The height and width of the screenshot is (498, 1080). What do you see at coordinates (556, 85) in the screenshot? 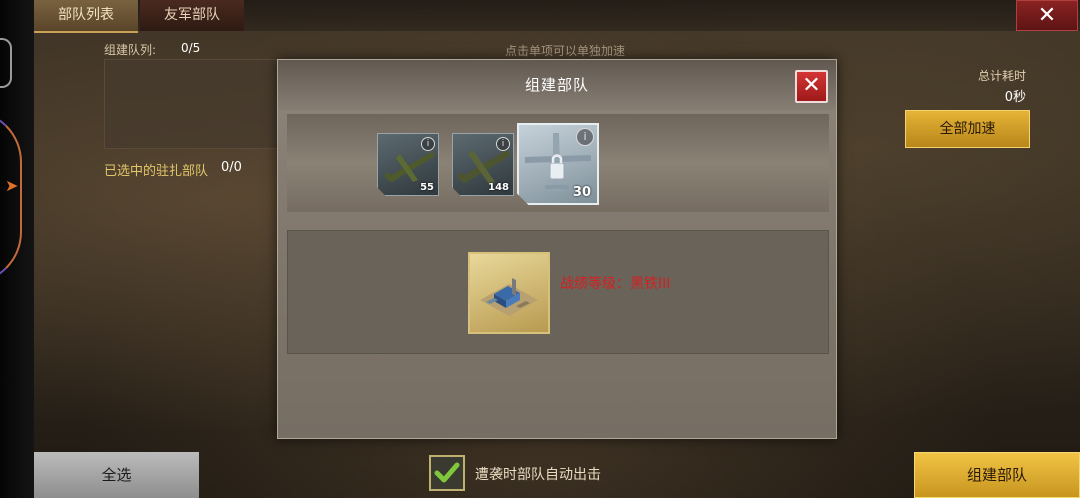
I see `dialog-title: 组建部队` at bounding box center [556, 85].